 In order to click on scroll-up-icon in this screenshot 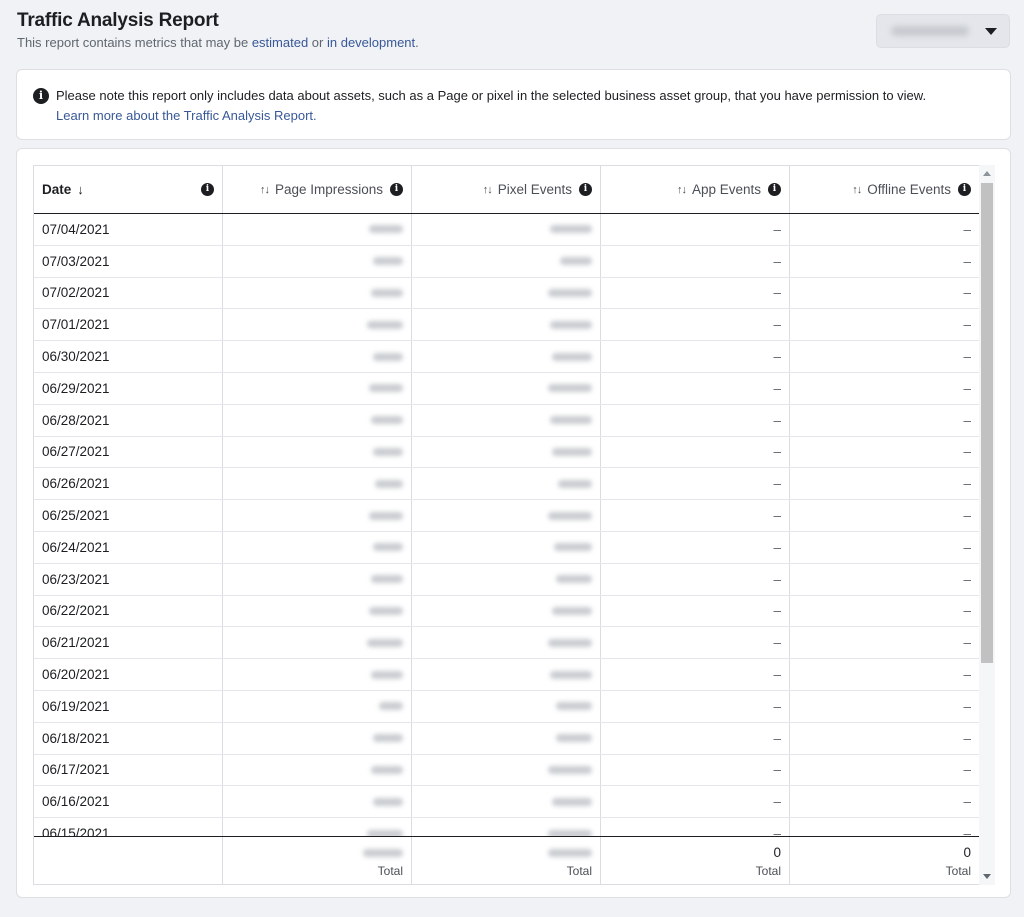, I will do `click(987, 173)`.